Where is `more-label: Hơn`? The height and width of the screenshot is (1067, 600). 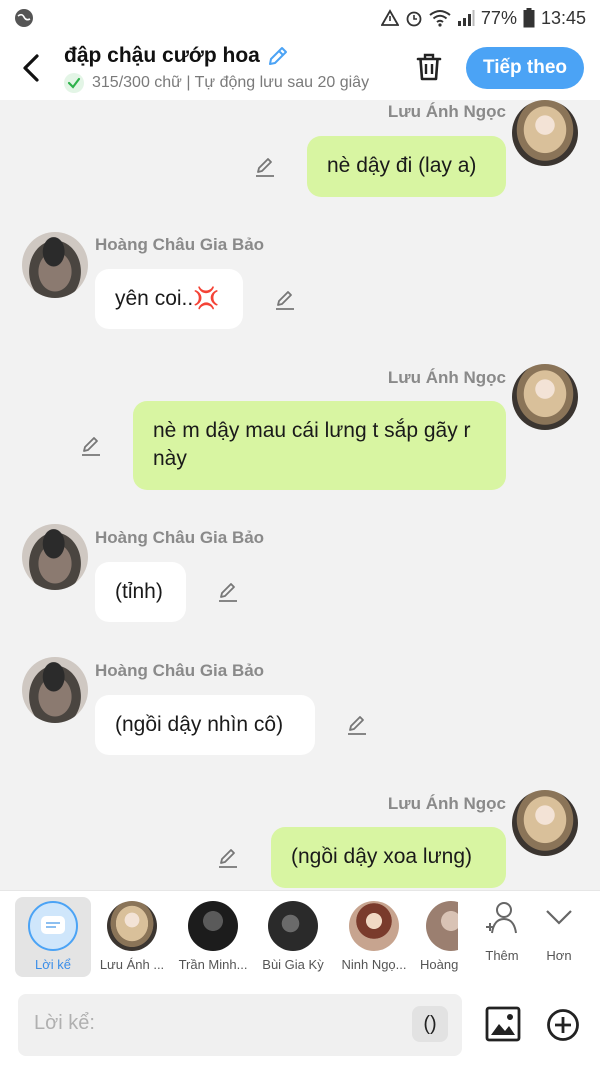
more-label: Hơn is located at coordinates (559, 955).